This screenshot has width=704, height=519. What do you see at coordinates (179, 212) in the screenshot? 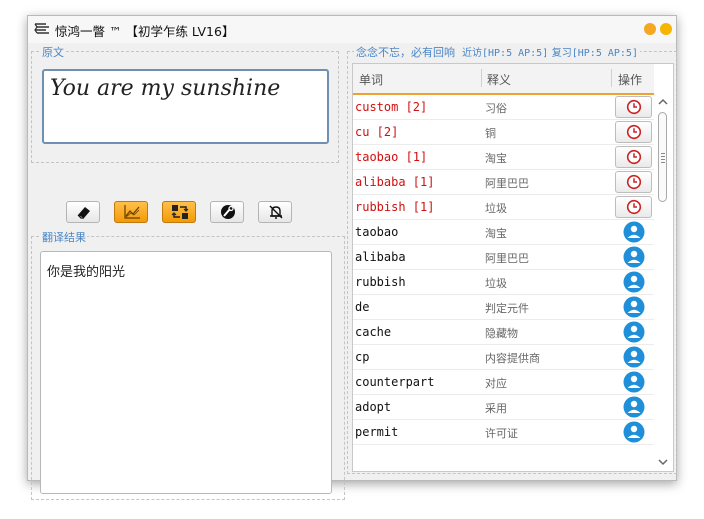
I see `shuffle-button` at bounding box center [179, 212].